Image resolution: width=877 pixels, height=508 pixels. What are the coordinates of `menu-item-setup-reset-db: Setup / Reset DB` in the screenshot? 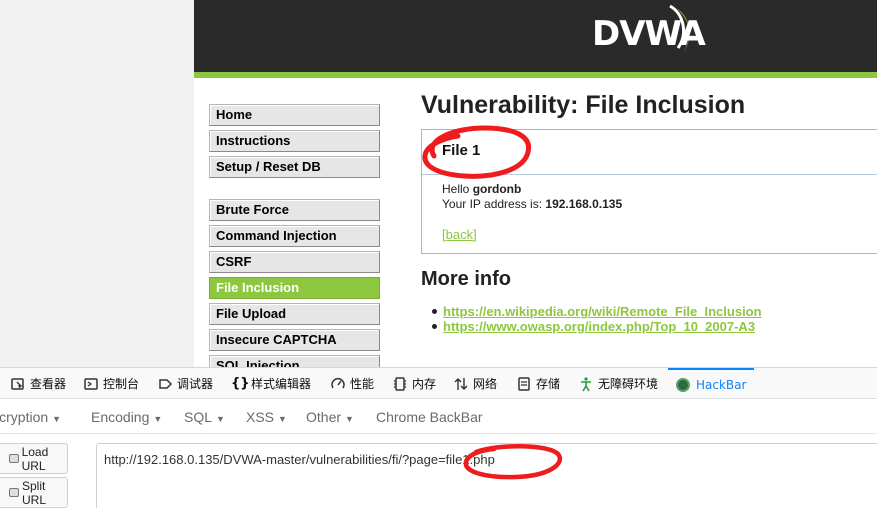 It's located at (294, 167).